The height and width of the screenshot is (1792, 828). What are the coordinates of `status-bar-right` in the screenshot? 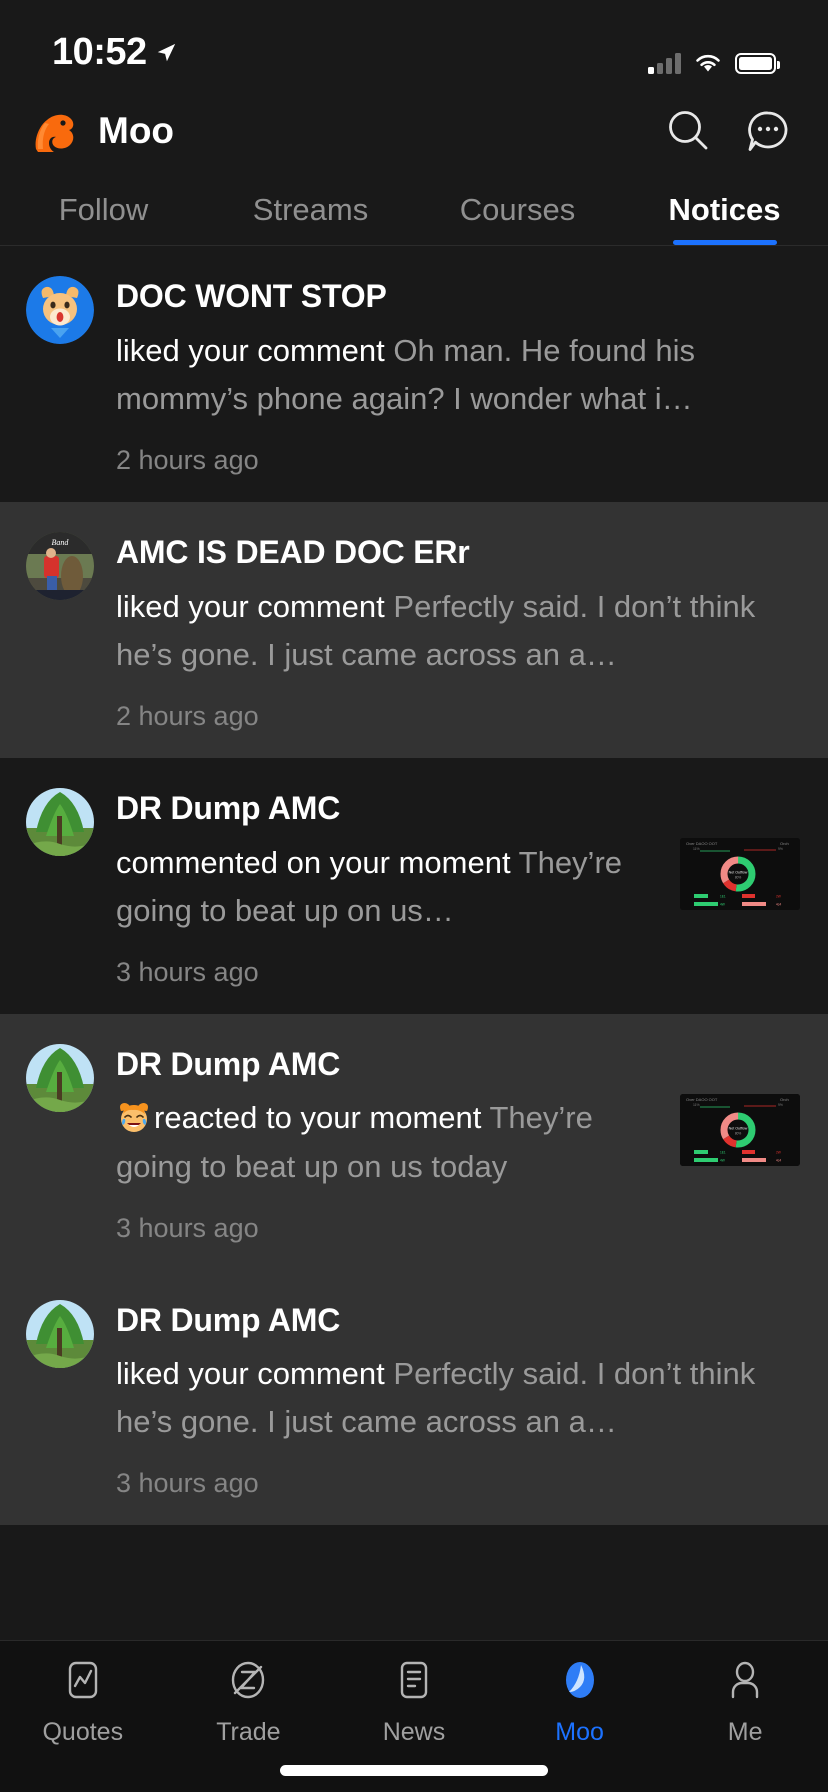 It's located at (714, 63).